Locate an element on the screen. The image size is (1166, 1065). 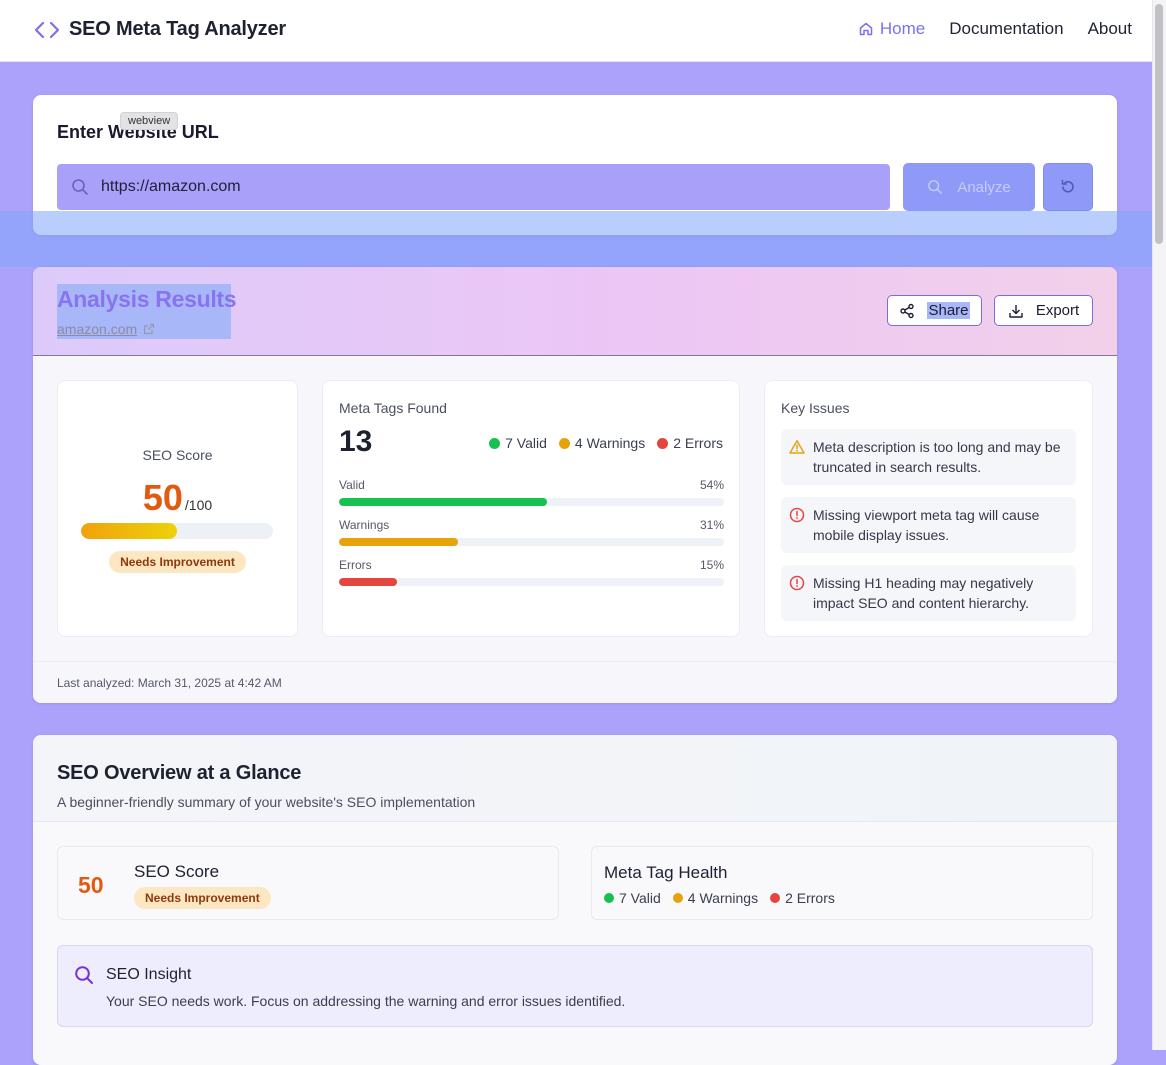
export-button: Export is located at coordinates (1043, 310).